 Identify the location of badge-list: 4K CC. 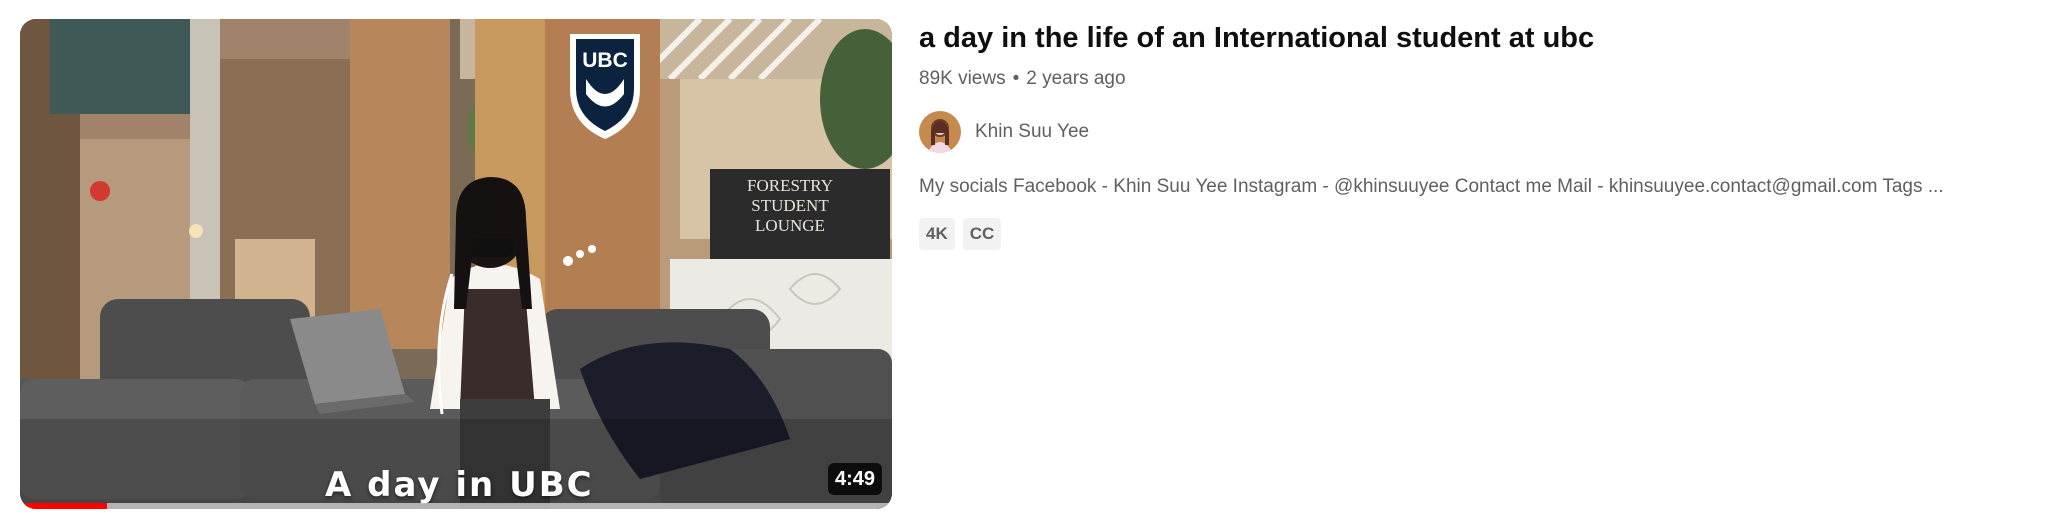
(1474, 234).